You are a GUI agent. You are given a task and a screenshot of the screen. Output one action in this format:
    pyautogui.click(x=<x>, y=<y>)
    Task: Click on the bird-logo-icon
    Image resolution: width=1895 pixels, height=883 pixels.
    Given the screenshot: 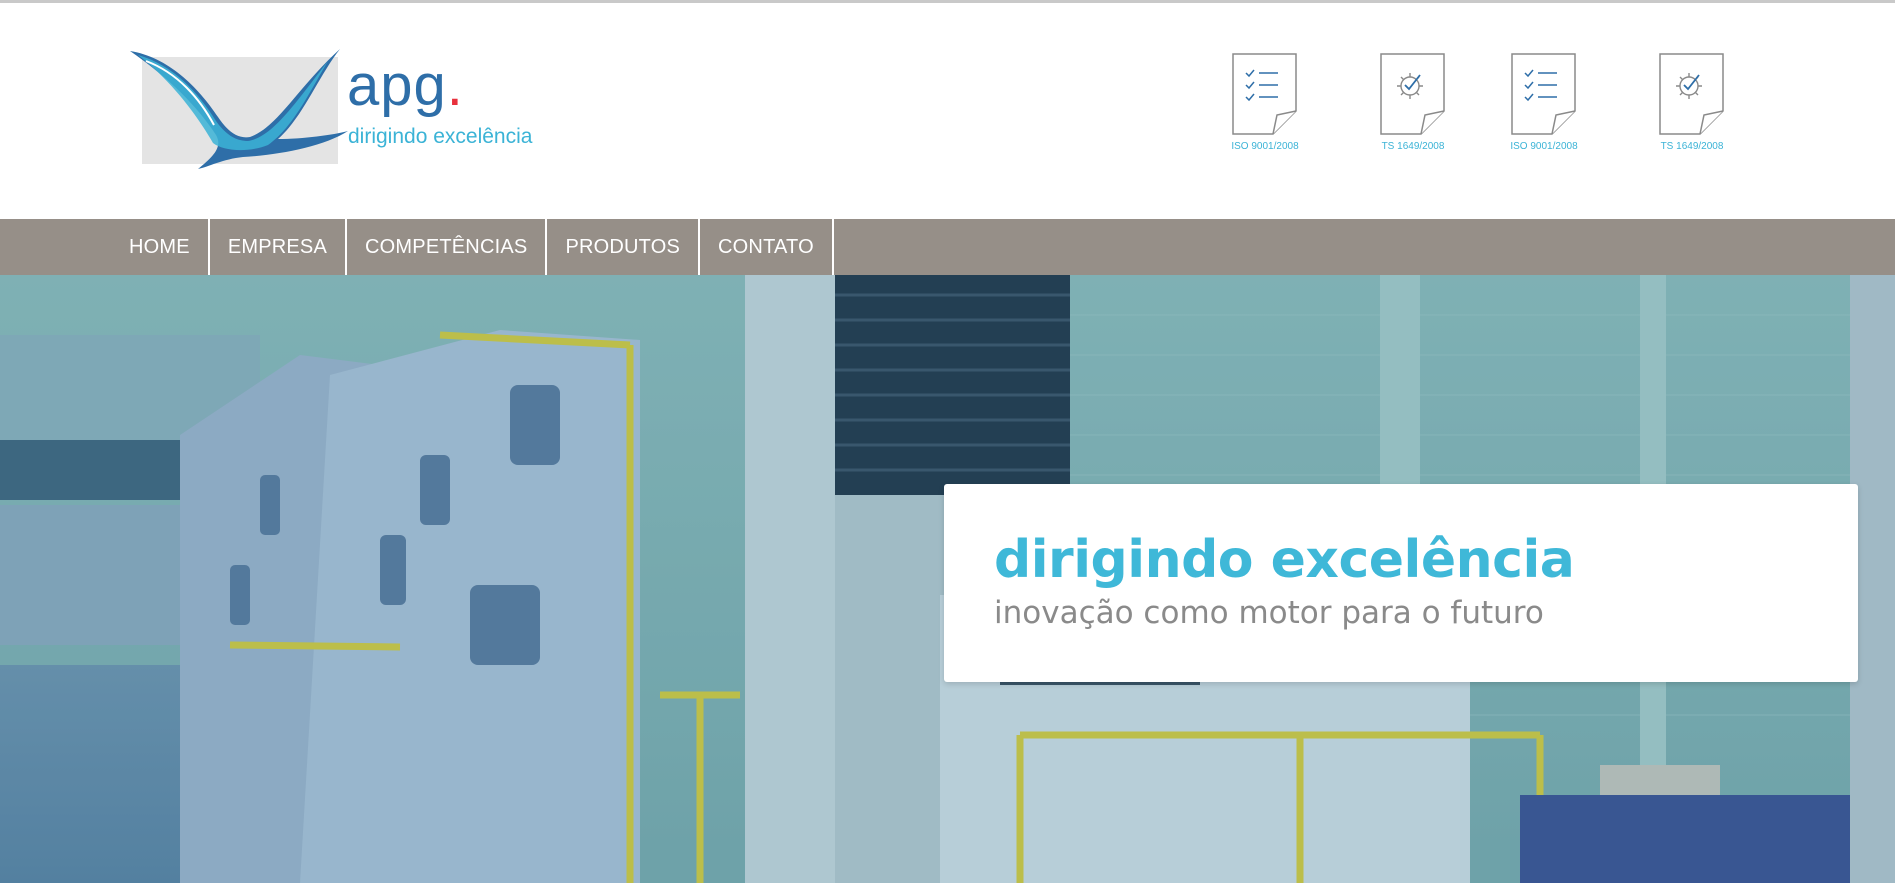 What is the action you would take?
    pyautogui.click(x=239, y=109)
    